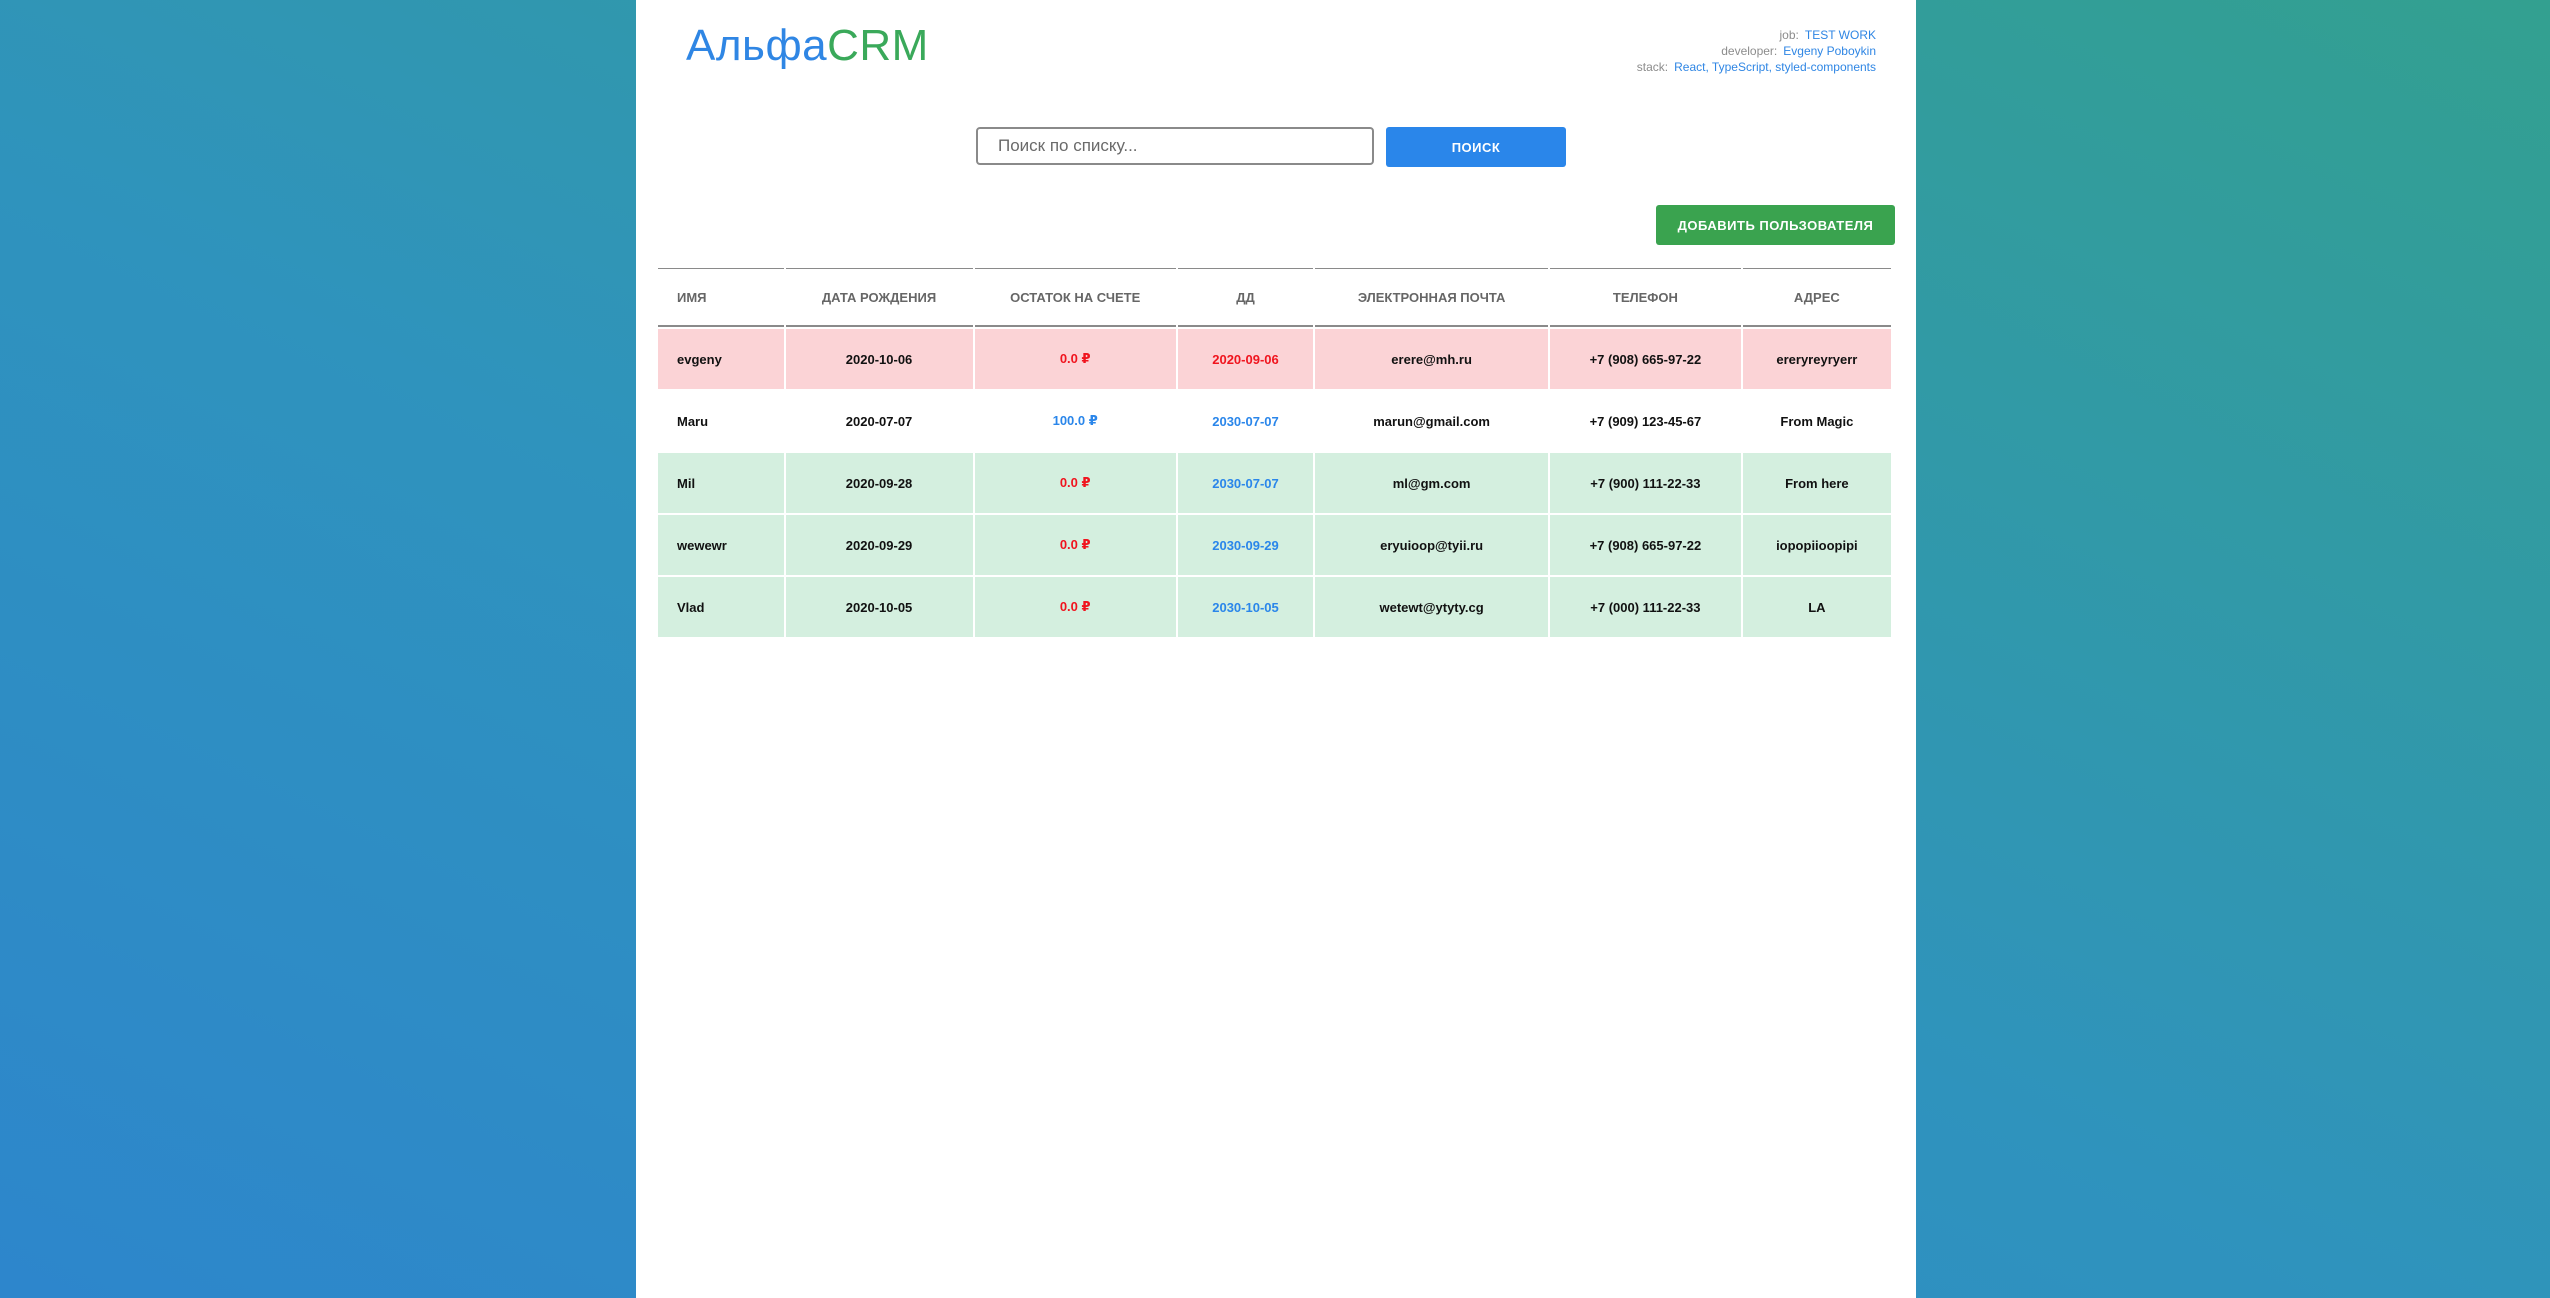  Describe the element at coordinates (1816, 359) in the screenshot. I see `cell-address: ereryreyryerr` at that location.